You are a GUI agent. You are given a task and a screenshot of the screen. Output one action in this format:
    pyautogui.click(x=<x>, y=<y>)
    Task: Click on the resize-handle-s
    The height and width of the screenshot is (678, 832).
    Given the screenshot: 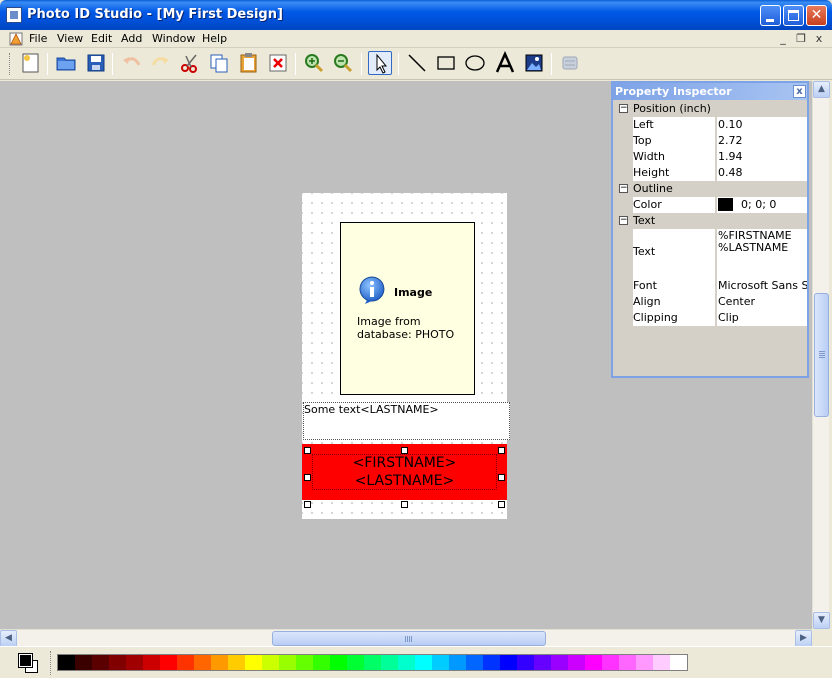 What is the action you would take?
    pyautogui.click(x=404, y=504)
    